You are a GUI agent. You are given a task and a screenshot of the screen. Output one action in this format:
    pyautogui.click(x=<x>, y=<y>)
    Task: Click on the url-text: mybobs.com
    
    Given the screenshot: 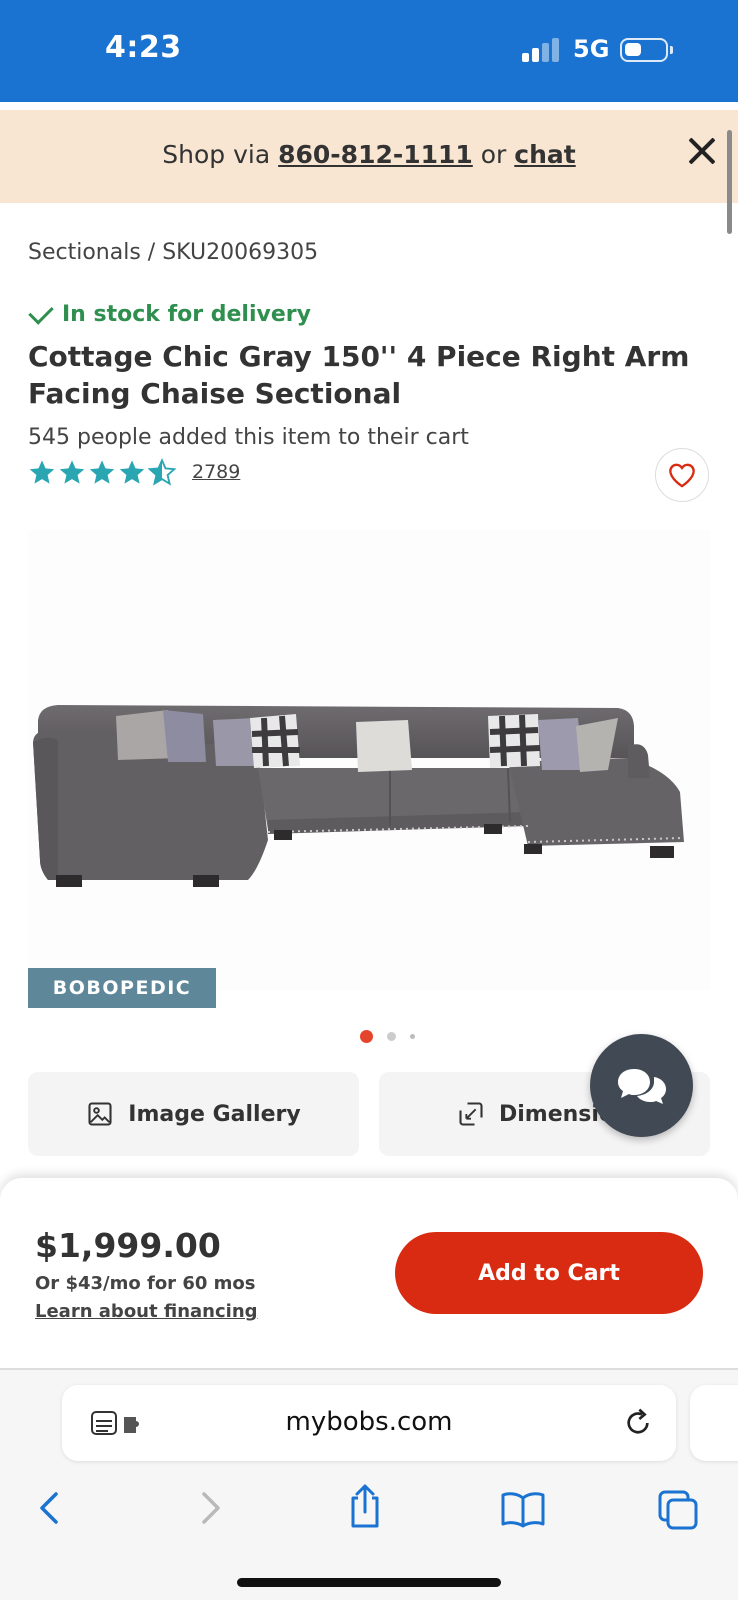 What is the action you would take?
    pyautogui.click(x=369, y=1422)
    